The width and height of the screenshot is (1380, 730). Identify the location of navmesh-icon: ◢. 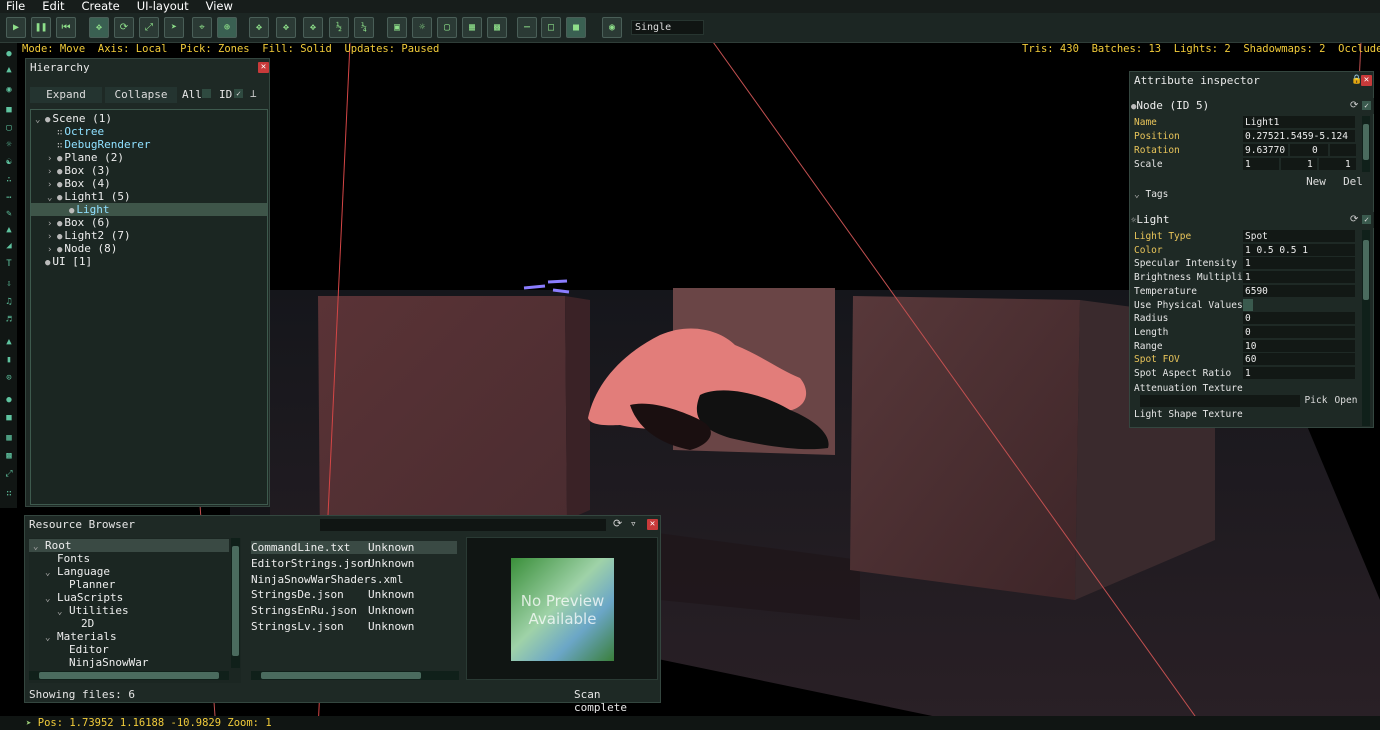
(9, 246).